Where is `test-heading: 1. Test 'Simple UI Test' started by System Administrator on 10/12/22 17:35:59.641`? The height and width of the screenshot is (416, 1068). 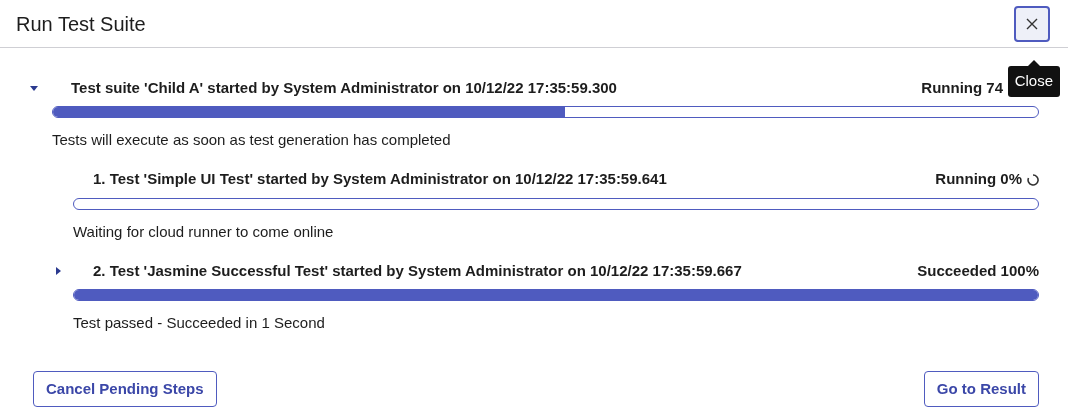 test-heading: 1. Test 'Simple UI Test' started by System Administrator on 10/12/22 17:35:59.641 is located at coordinates (380, 179).